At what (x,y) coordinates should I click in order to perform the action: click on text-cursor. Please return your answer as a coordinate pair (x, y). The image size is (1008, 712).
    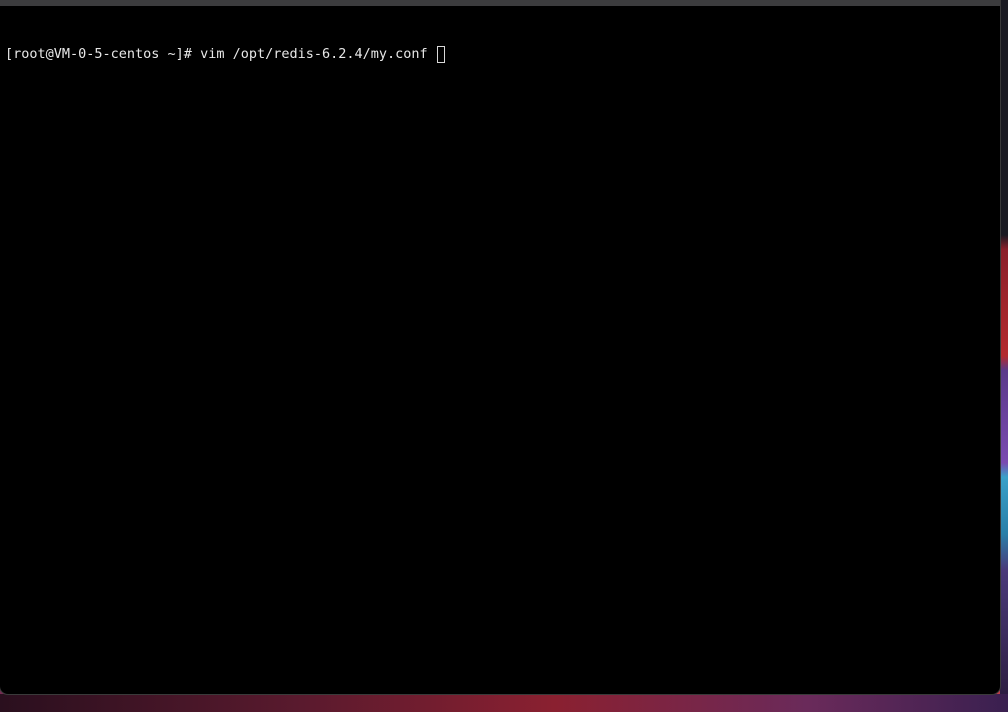
    Looking at the image, I should click on (440, 54).